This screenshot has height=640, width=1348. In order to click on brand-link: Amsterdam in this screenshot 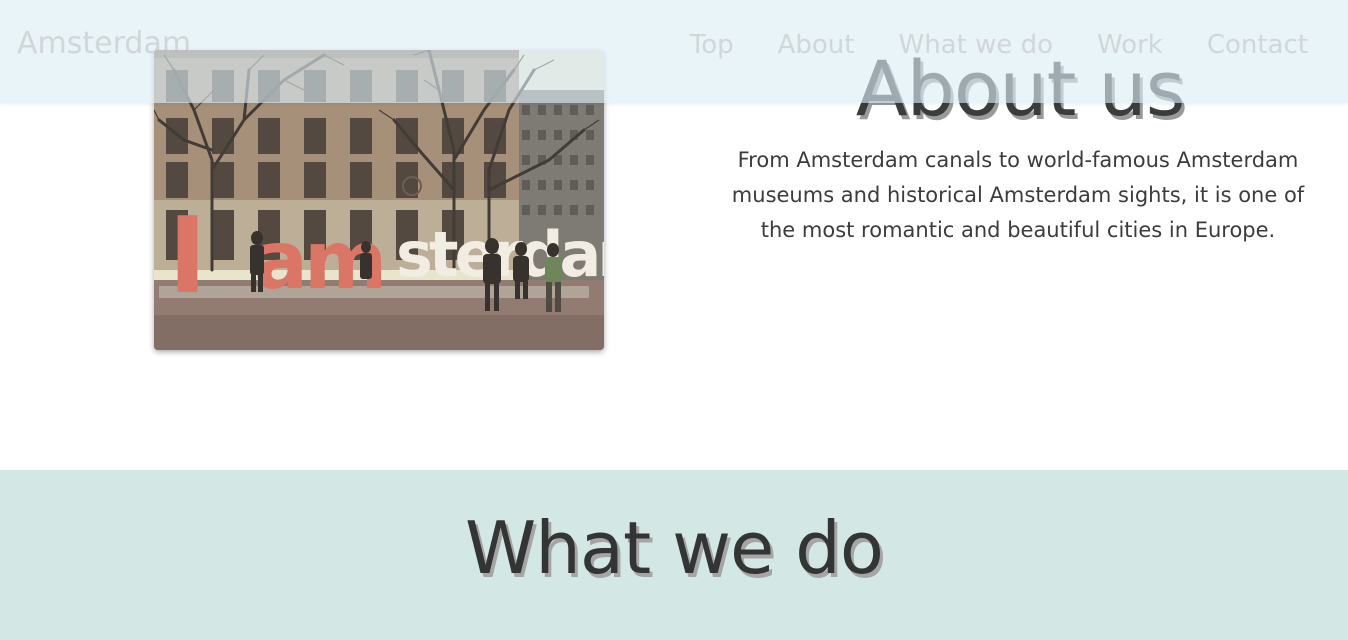, I will do `click(104, 44)`.